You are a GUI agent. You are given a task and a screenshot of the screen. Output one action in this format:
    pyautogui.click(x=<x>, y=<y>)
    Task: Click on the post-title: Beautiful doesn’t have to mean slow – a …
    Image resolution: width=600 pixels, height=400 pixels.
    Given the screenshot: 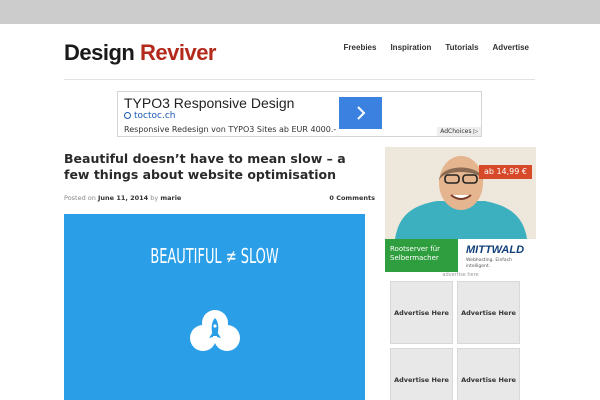 What is the action you would take?
    pyautogui.click(x=214, y=167)
    